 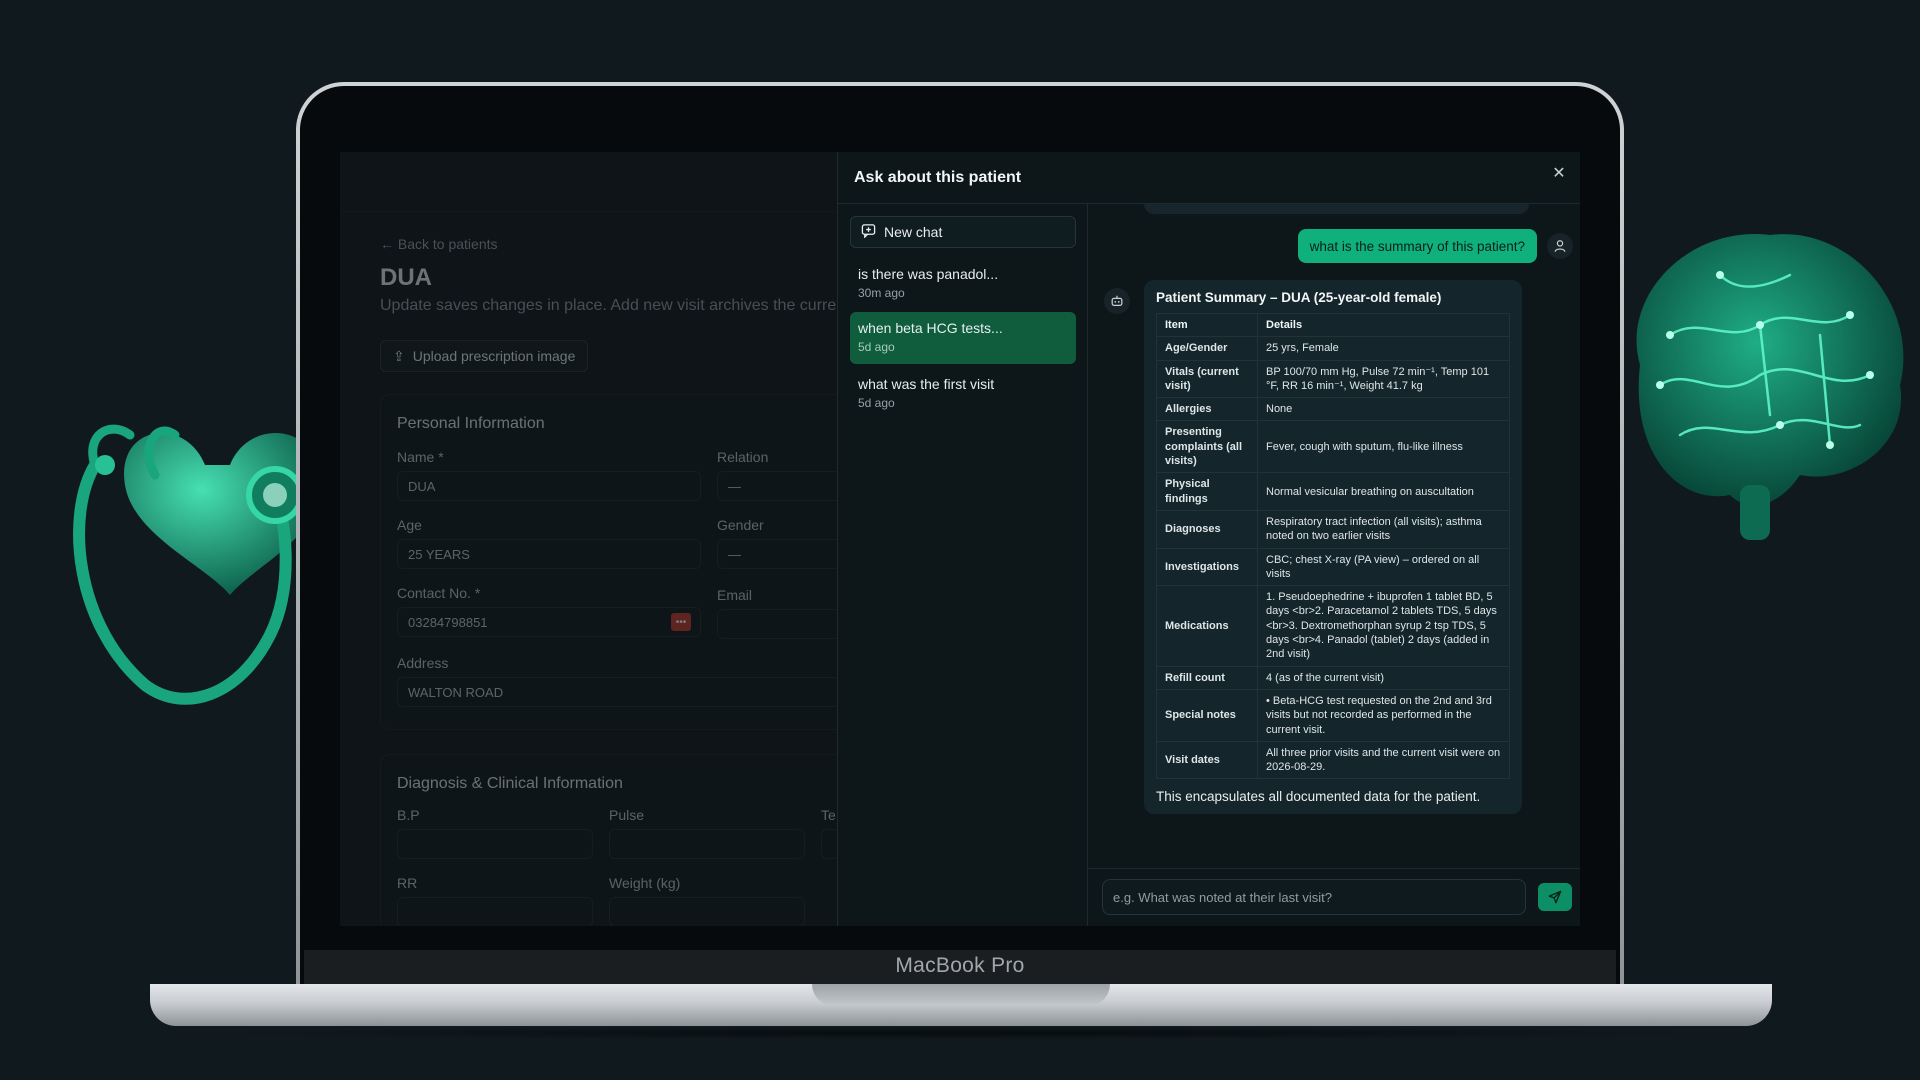 What do you see at coordinates (495, 911) in the screenshot?
I see `rr-input` at bounding box center [495, 911].